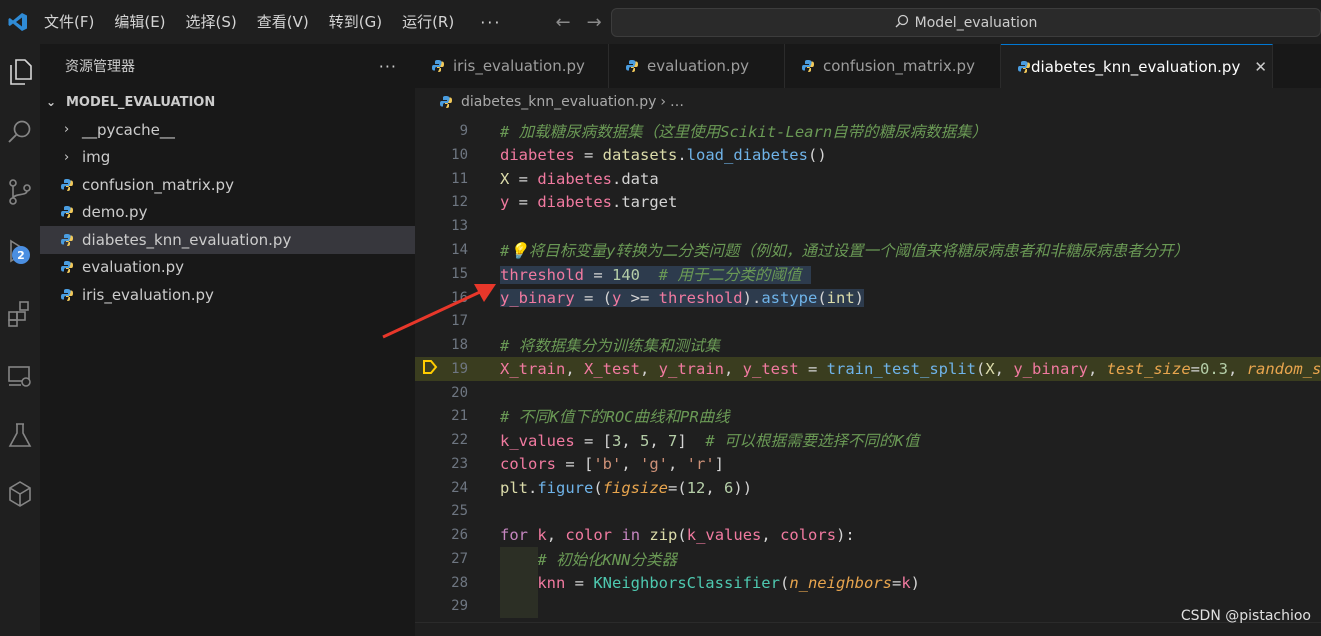  What do you see at coordinates (893, 66) in the screenshot?
I see `tab-confusion-matrix: confusion_matrix.py` at bounding box center [893, 66].